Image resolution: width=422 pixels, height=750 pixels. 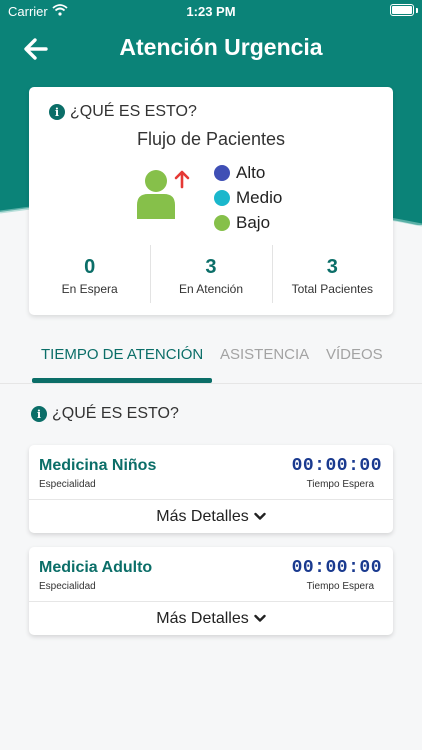 What do you see at coordinates (163, 194) in the screenshot?
I see `patient-up-icon` at bounding box center [163, 194].